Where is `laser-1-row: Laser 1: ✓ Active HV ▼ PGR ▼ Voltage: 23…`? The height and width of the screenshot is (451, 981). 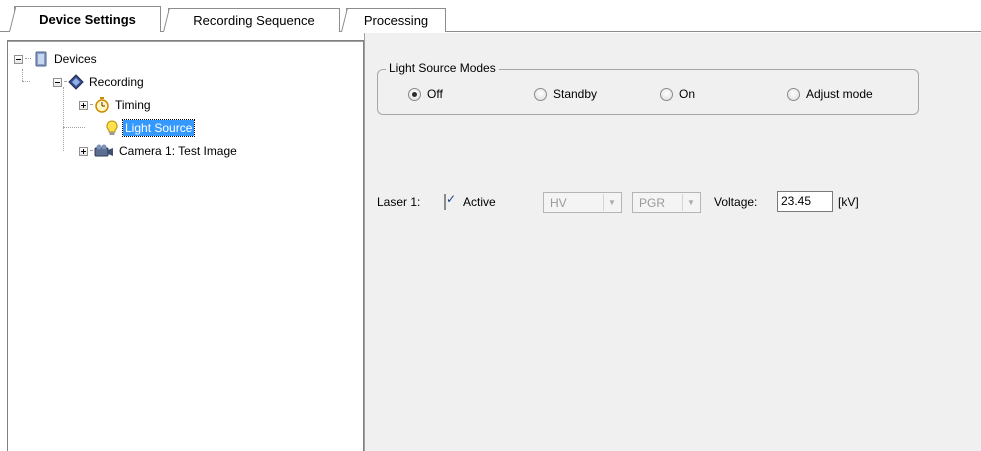 laser-1-row: Laser 1: ✓ Active HV ▼ PGR ▼ Voltage: 23… is located at coordinates (677, 202).